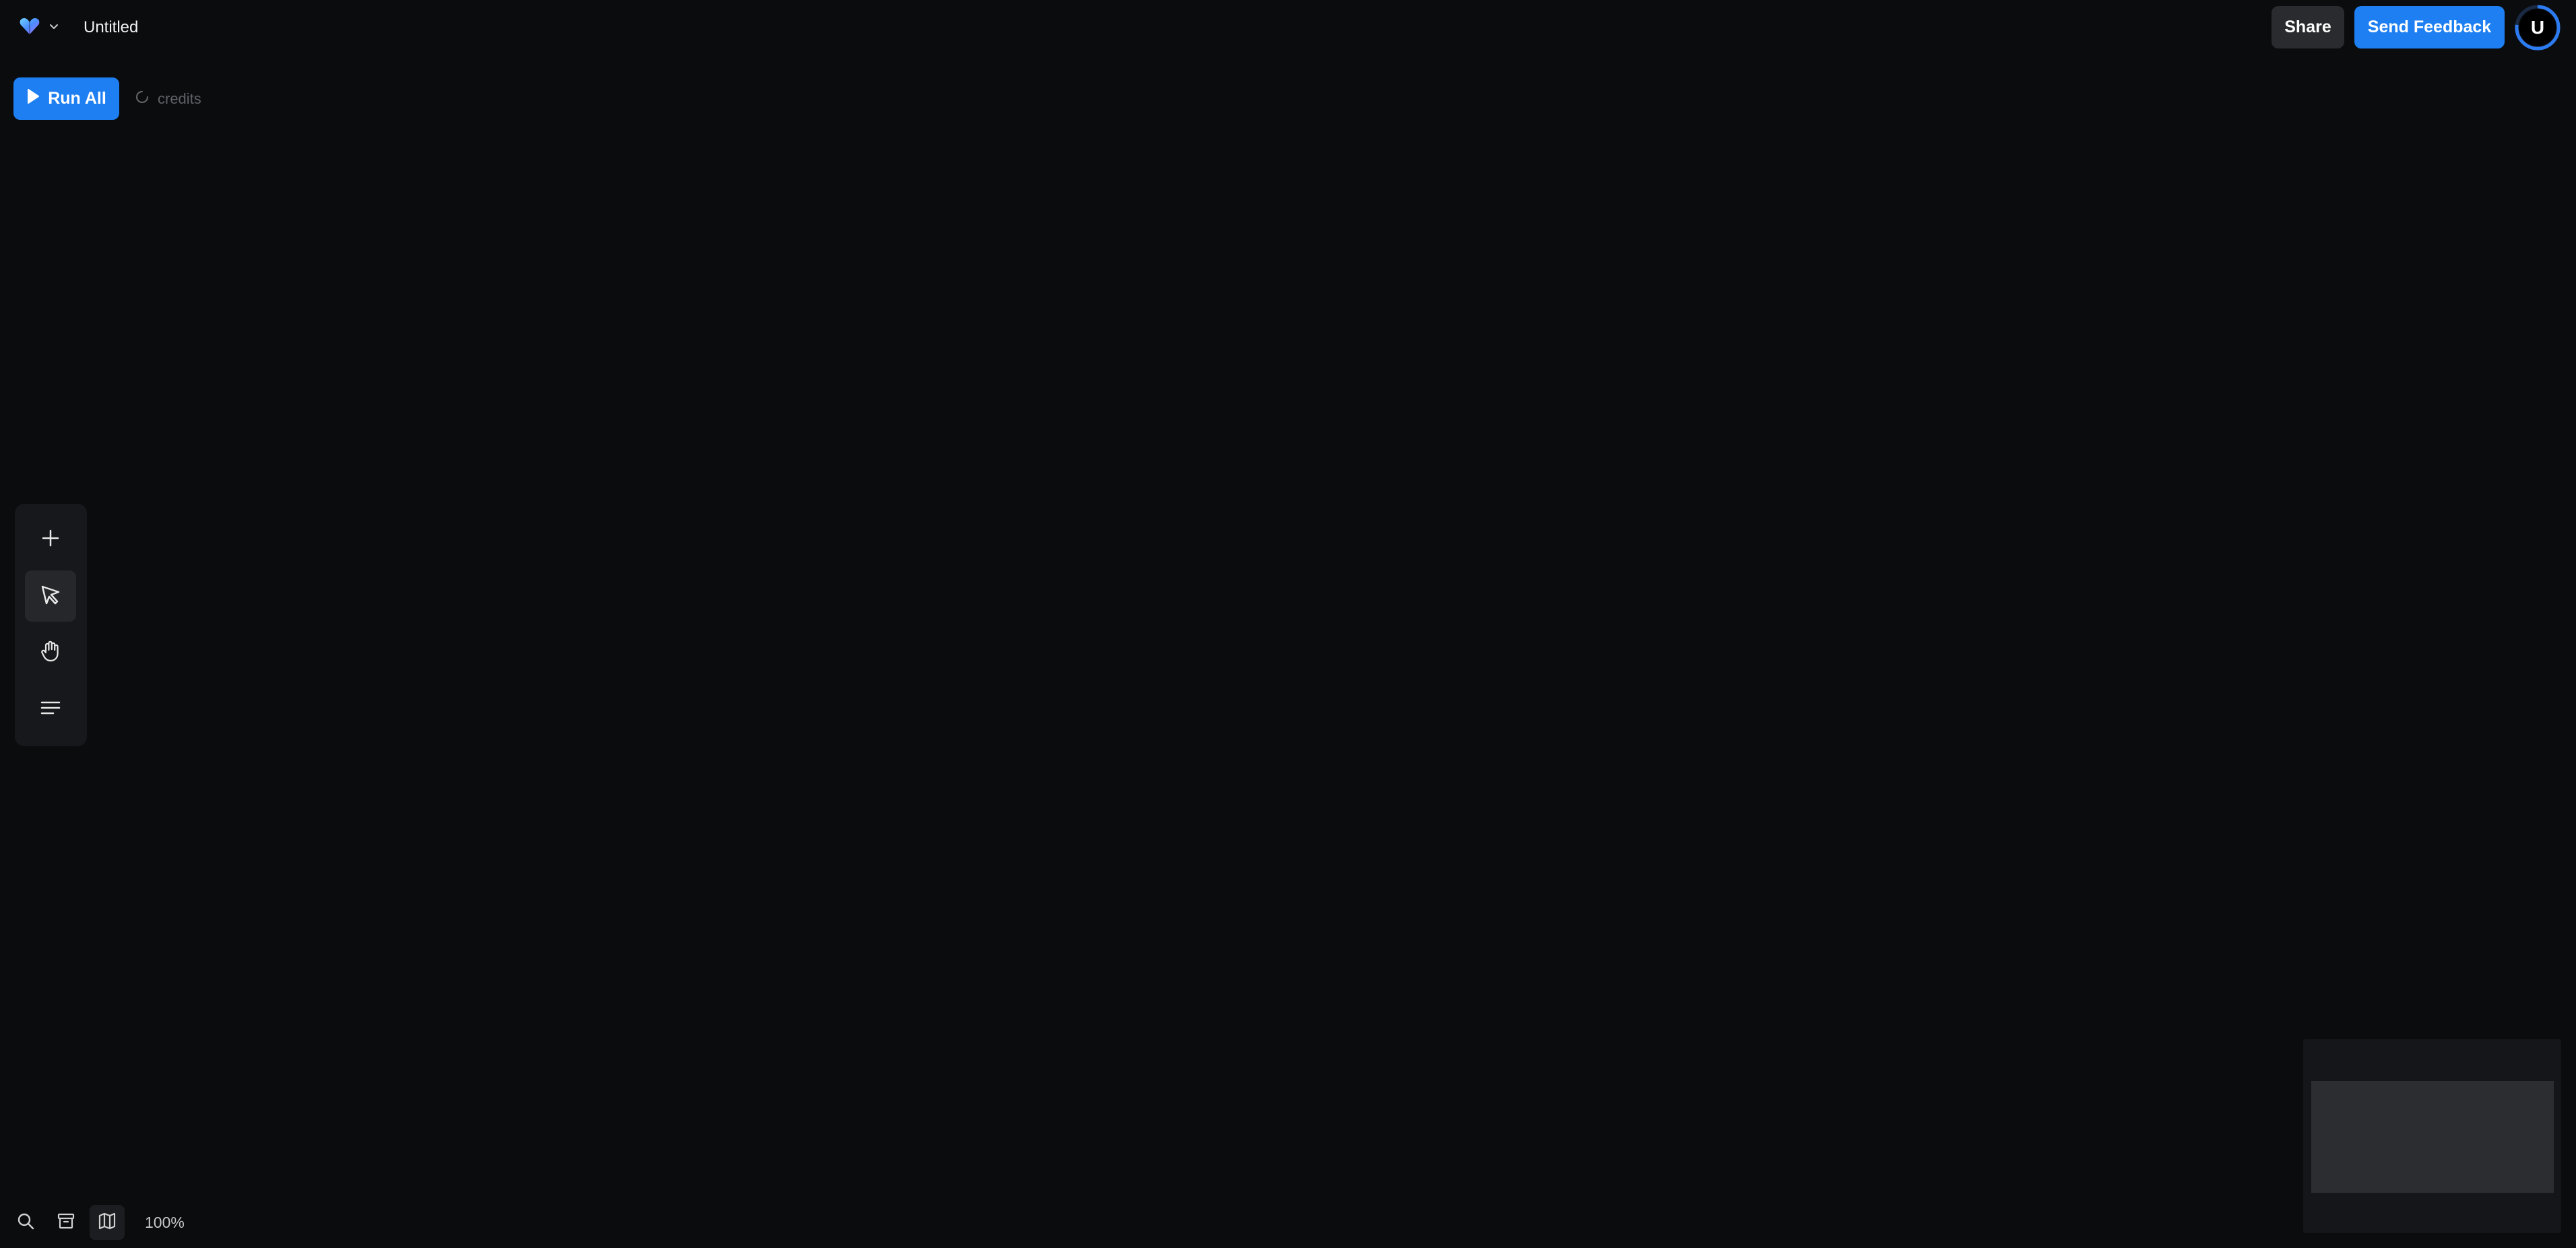  I want to click on add-node-button, so click(50, 539).